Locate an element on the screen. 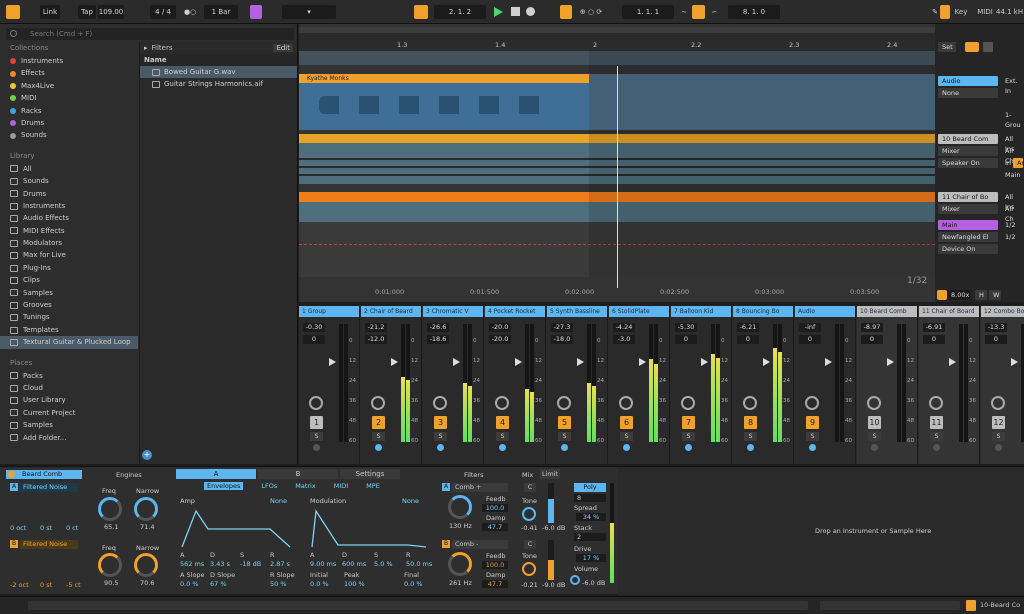 The height and width of the screenshot is (614, 1024). play-icon is located at coordinates (498, 12).